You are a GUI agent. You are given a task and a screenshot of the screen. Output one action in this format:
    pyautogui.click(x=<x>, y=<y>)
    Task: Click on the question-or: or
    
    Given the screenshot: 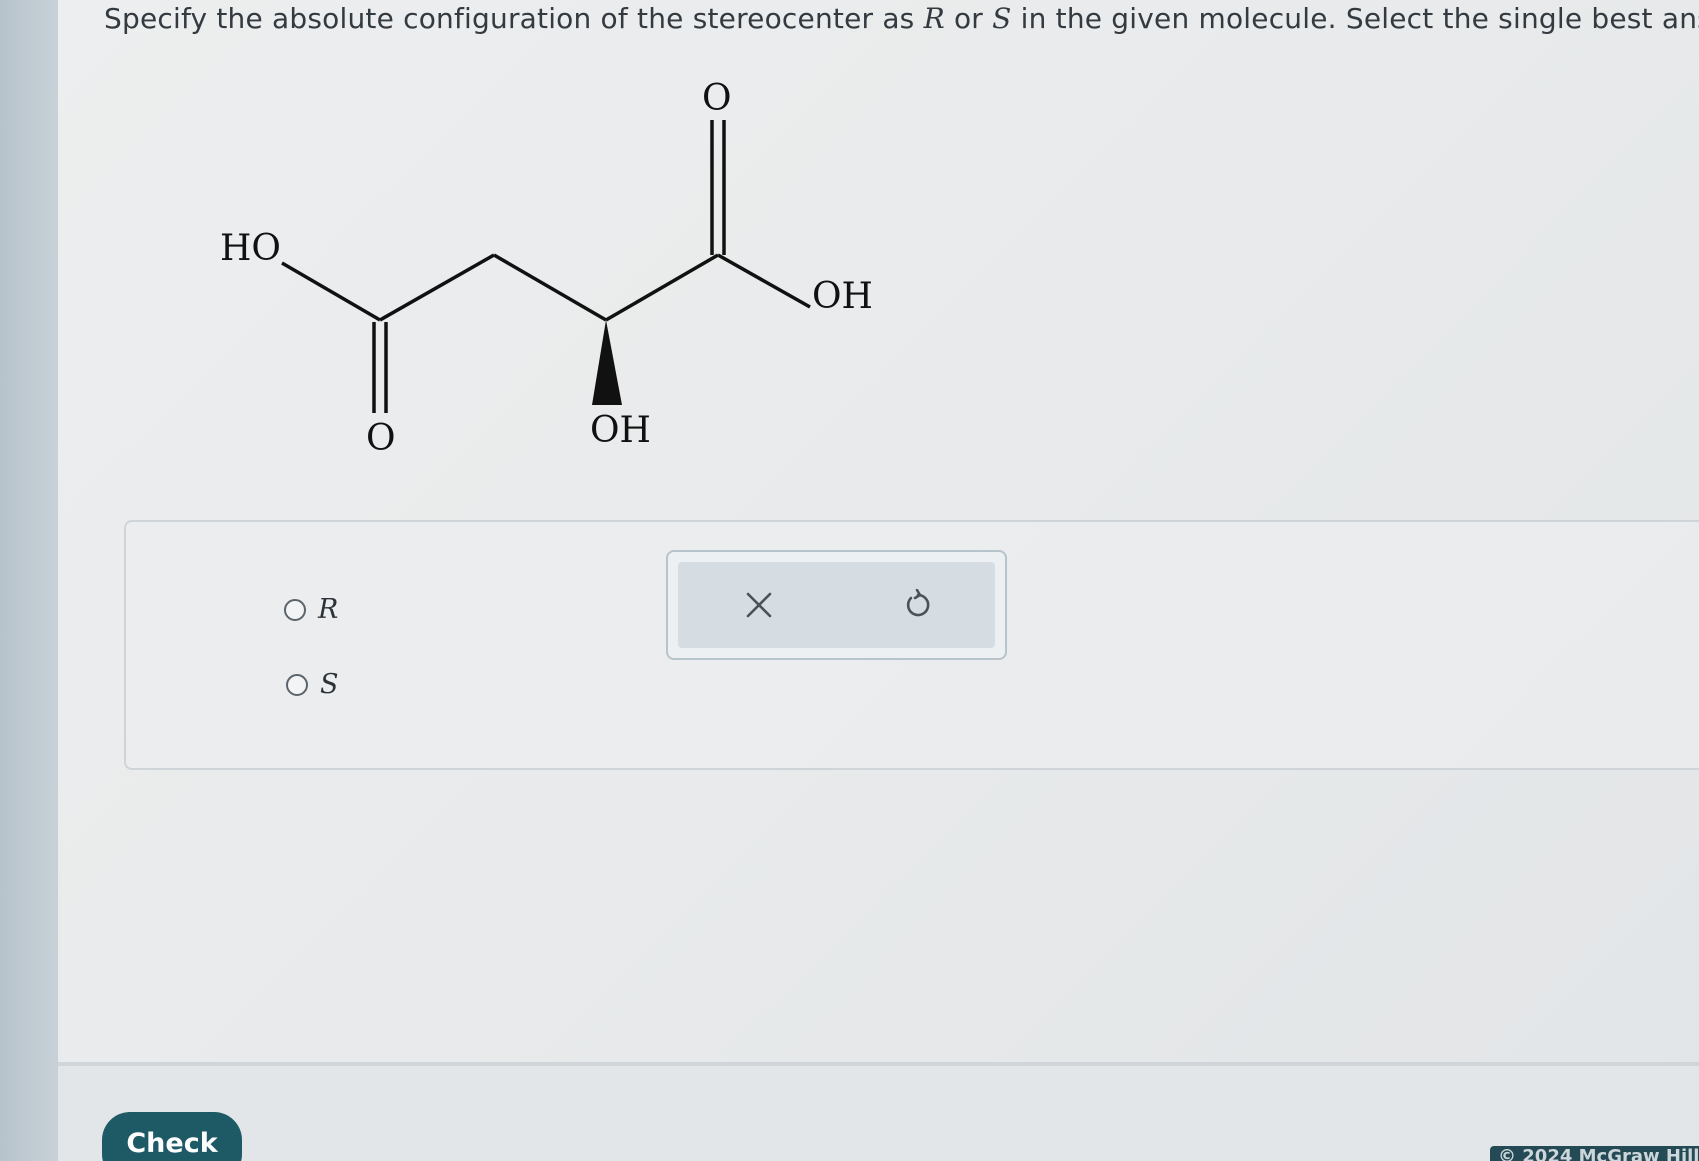 What is the action you would take?
    pyautogui.click(x=968, y=18)
    